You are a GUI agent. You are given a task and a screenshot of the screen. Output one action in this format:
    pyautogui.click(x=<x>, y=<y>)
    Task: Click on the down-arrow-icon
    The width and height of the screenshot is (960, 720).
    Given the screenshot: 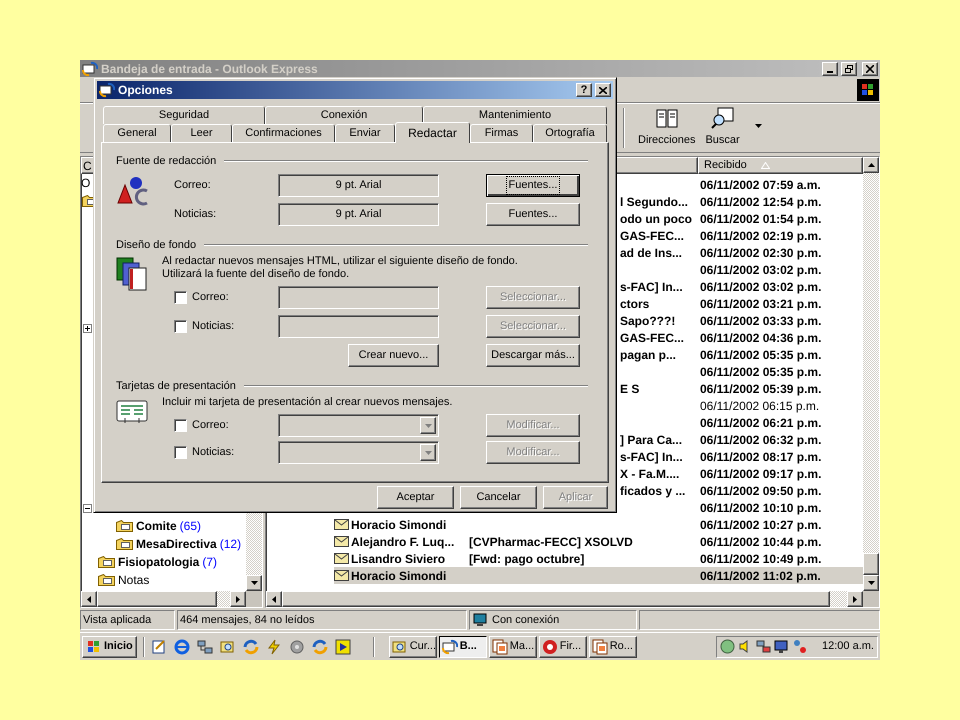 What is the action you would take?
    pyautogui.click(x=254, y=583)
    